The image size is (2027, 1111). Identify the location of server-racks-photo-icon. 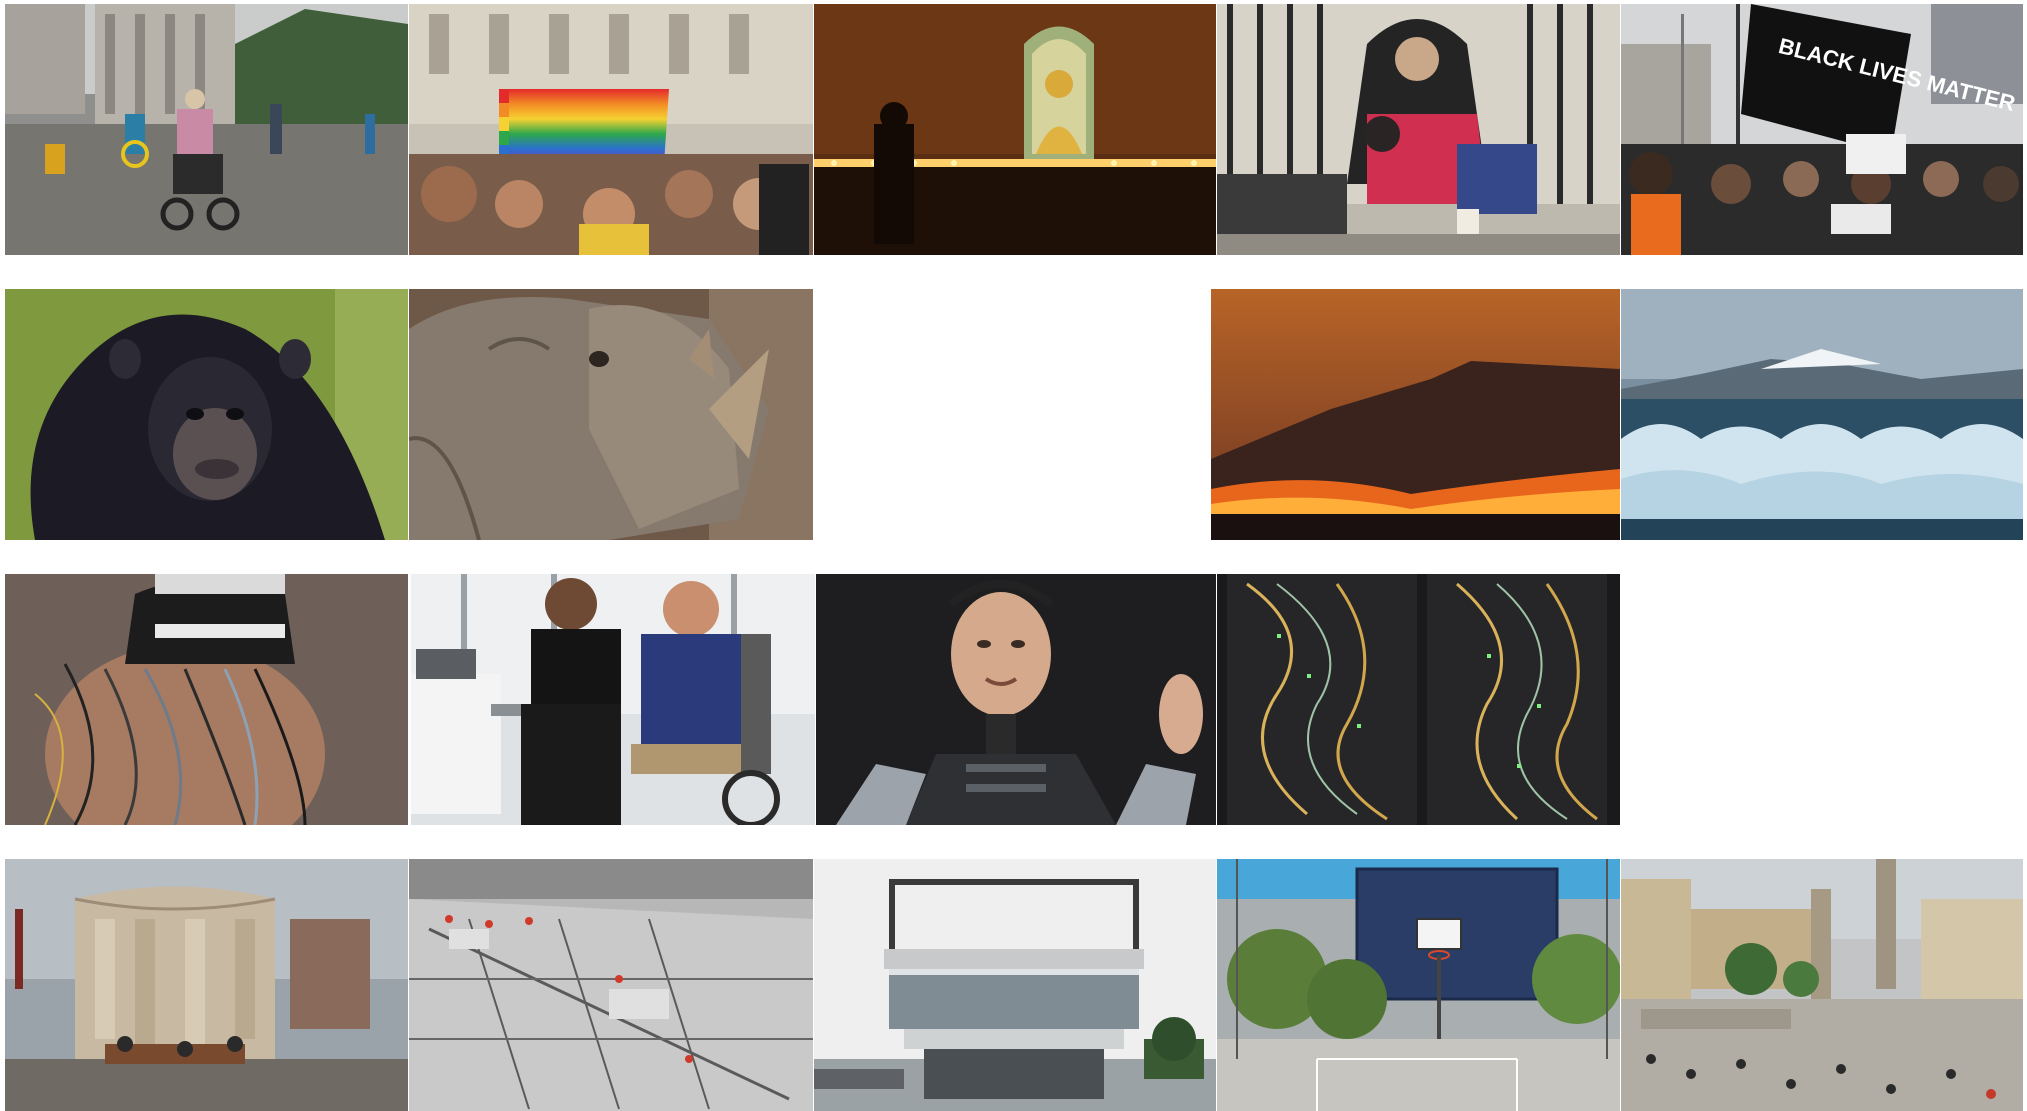
(1418, 699).